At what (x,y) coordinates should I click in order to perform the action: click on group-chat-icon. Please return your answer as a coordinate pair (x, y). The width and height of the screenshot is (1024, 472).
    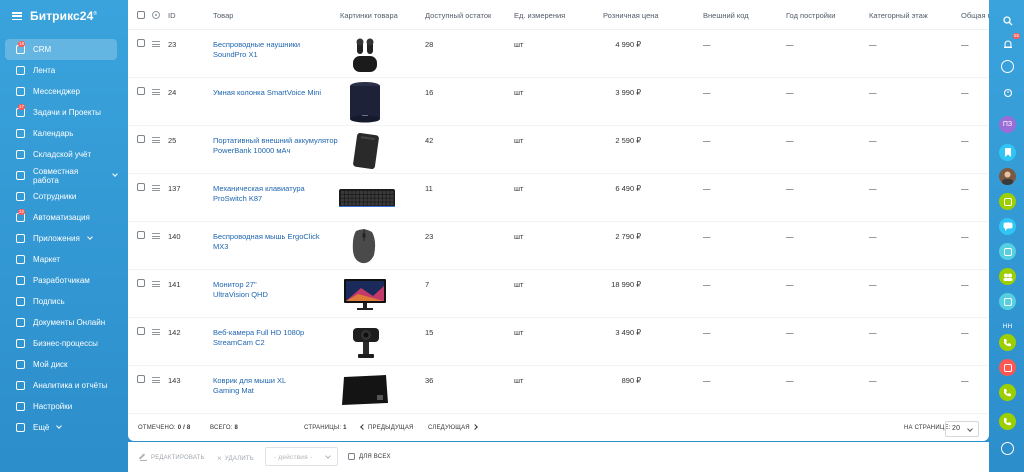
    Looking at the image, I should click on (1007, 276).